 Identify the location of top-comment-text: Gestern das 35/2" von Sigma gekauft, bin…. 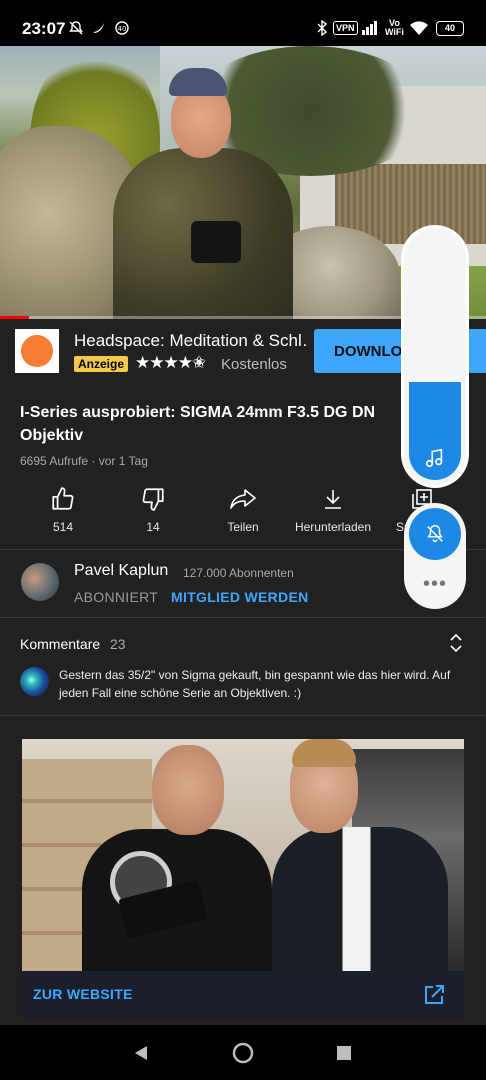
(255, 684).